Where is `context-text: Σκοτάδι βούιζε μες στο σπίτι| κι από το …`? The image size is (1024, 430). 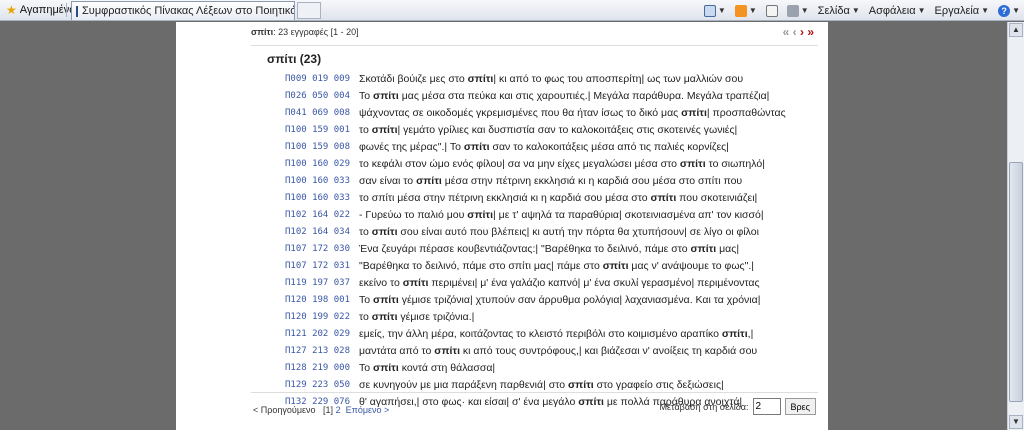
context-text: Σκοτάδι βούιζε μες στο σπίτι| κι από το … is located at coordinates (551, 79).